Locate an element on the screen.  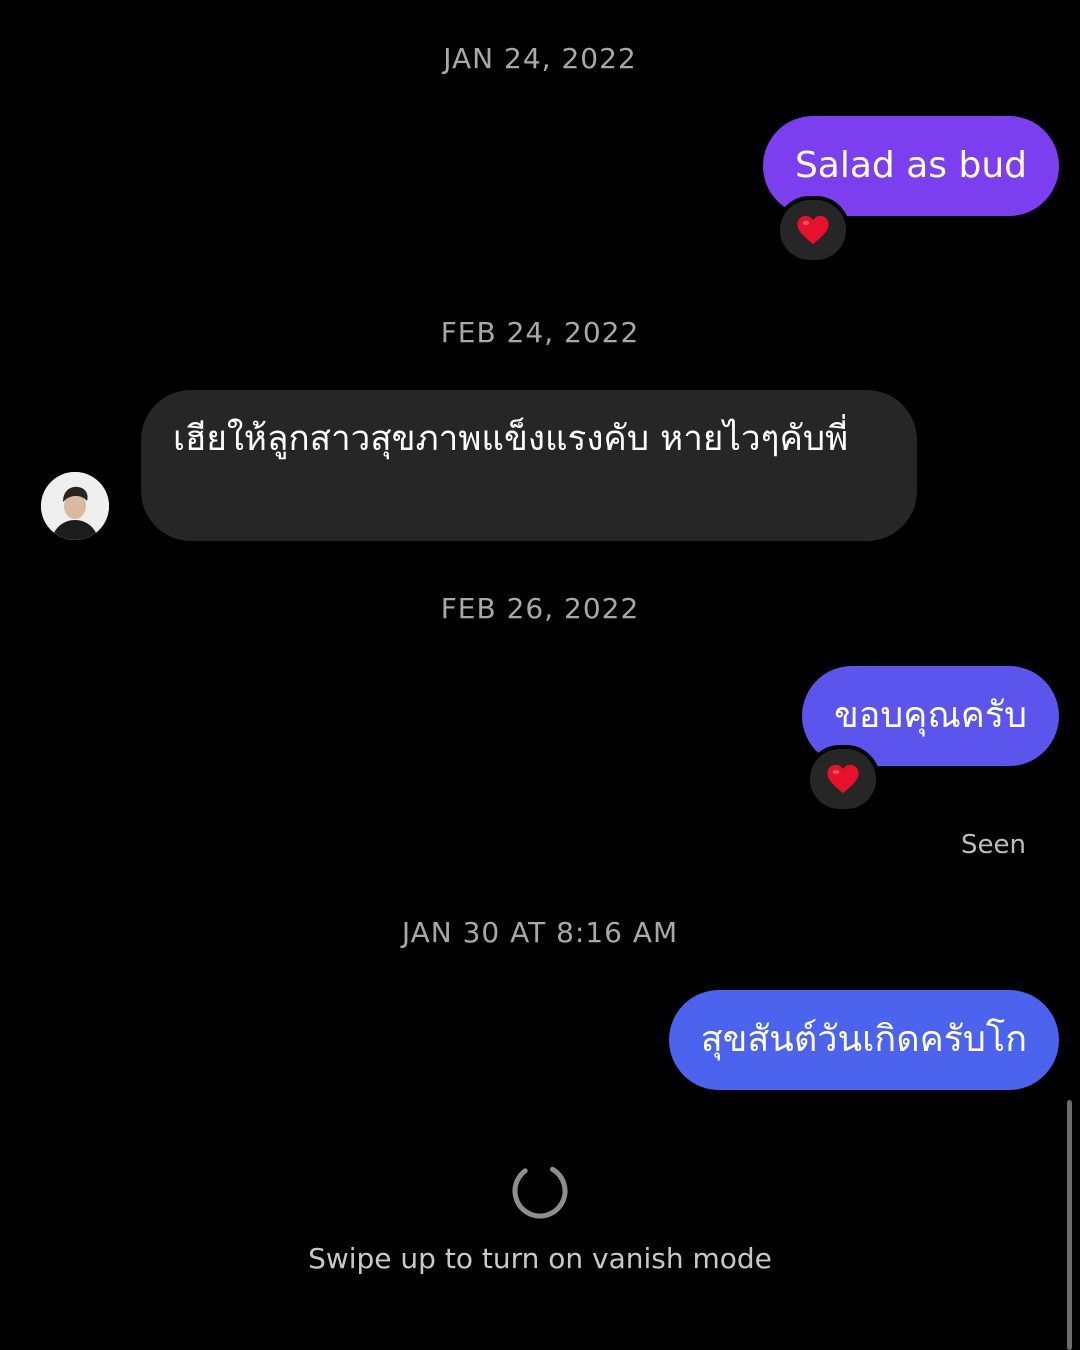
message-text: ขอบคุณครับ is located at coordinates (930, 715).